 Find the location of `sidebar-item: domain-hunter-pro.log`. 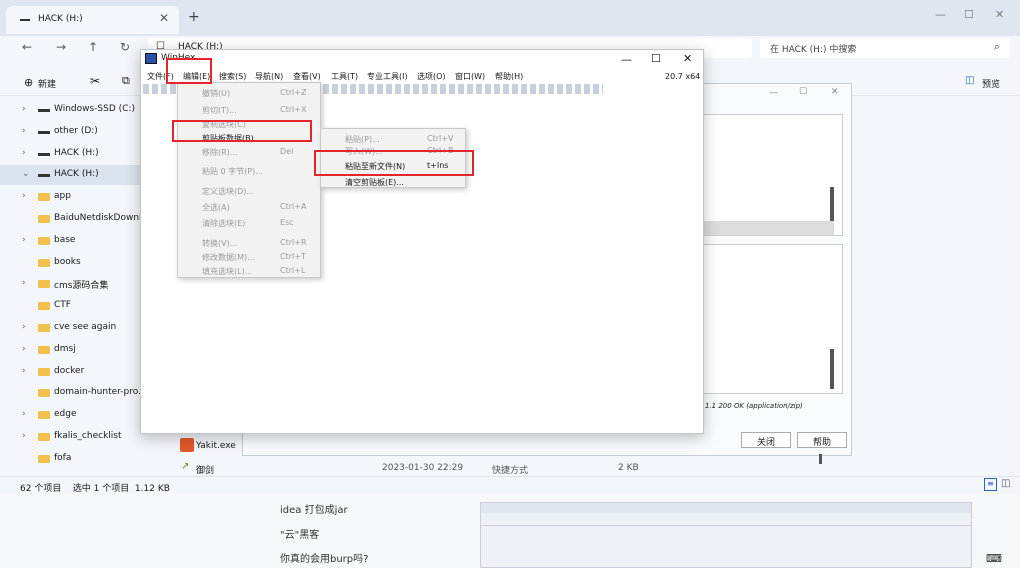

sidebar-item: domain-hunter-pro.log is located at coordinates (77, 393).